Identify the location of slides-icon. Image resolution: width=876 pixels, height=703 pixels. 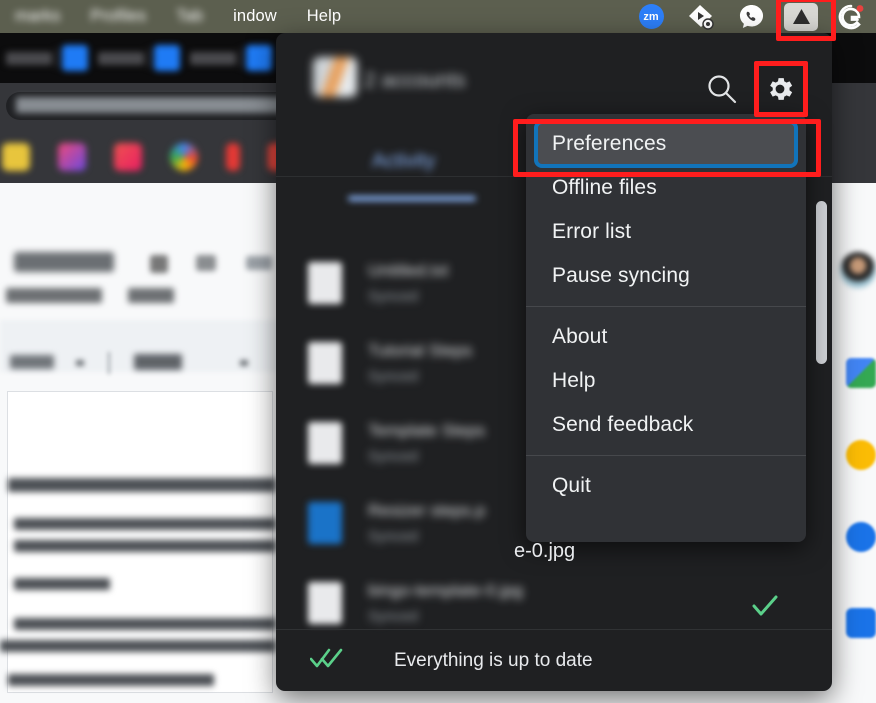
(325, 523).